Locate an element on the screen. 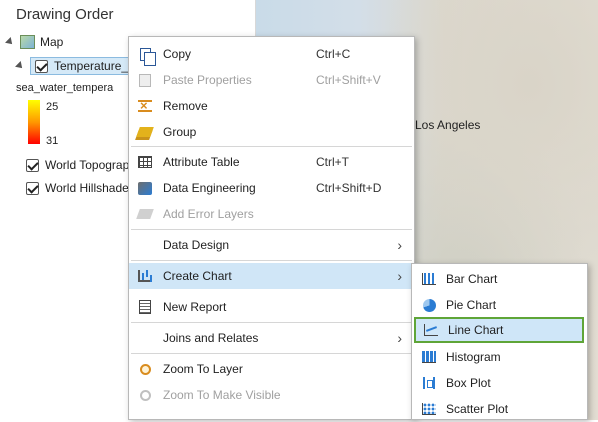  zoom-icon is located at coordinates (145, 369).